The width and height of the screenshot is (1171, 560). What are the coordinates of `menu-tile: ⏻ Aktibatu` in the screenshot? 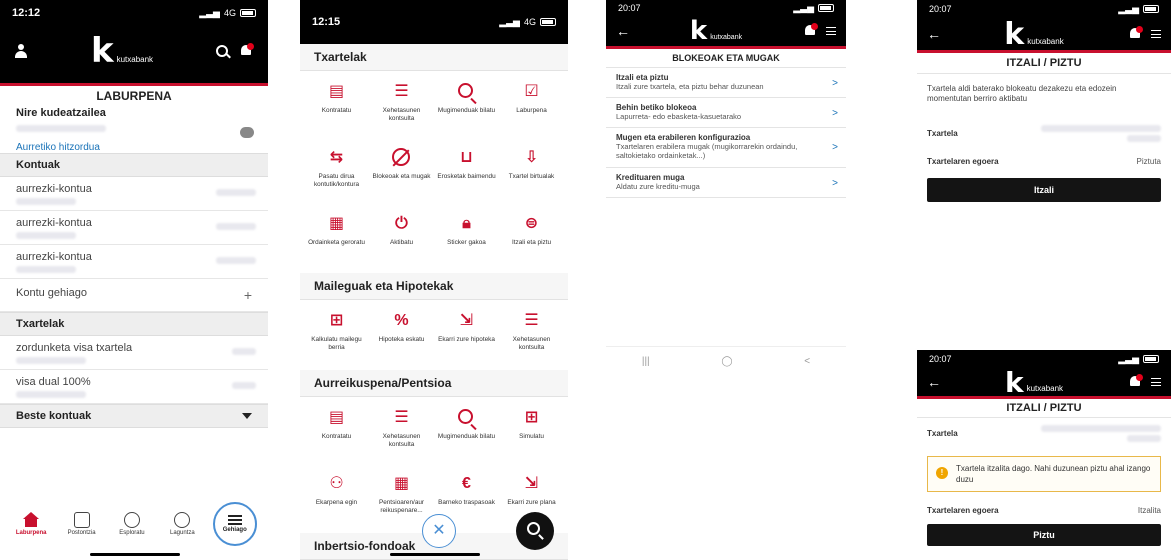 It's located at (401, 240).